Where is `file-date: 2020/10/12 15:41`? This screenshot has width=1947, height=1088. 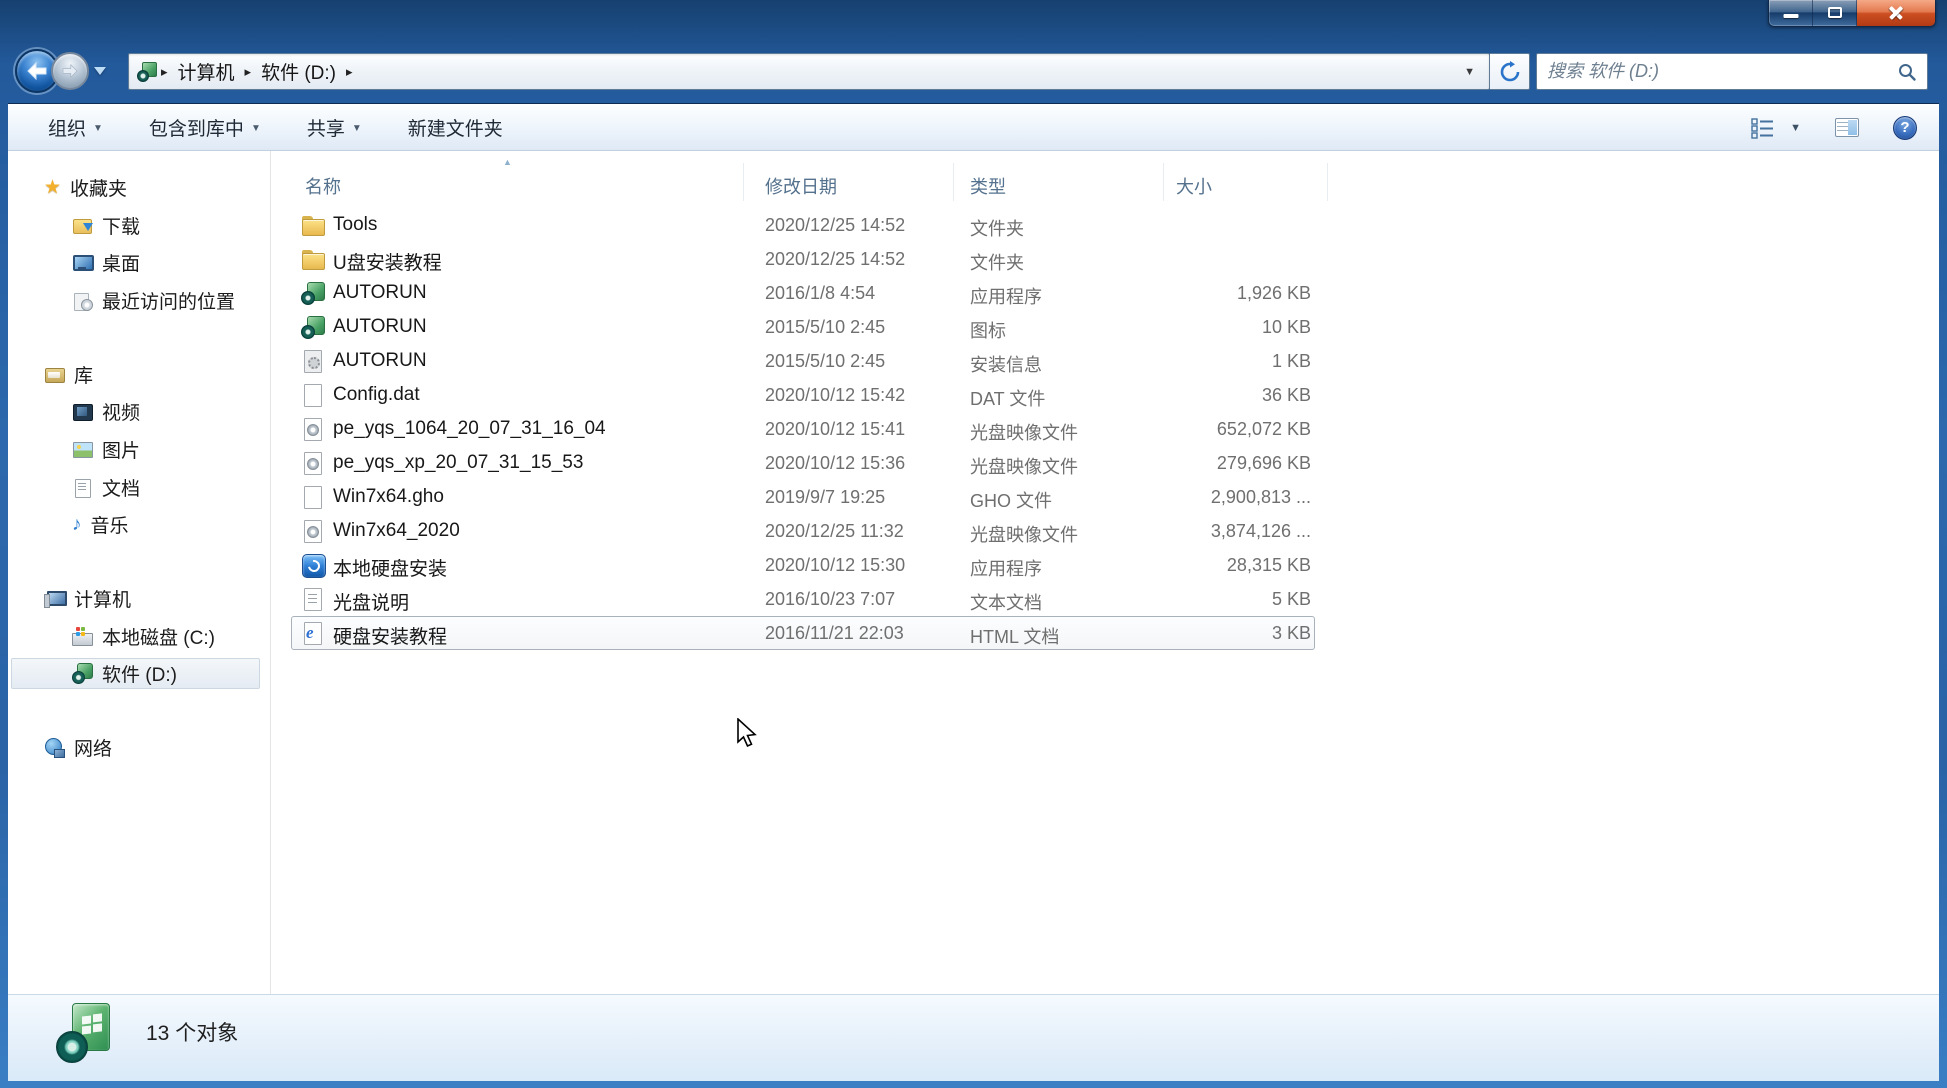
file-date: 2020/10/12 15:41 is located at coordinates (835, 429).